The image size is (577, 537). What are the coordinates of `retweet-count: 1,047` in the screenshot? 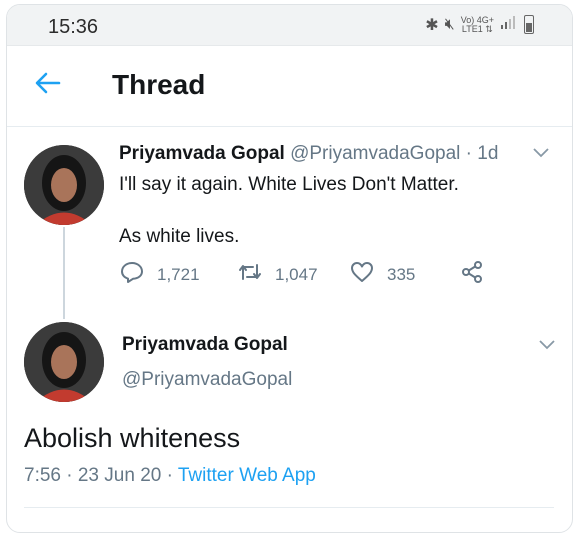 It's located at (296, 274).